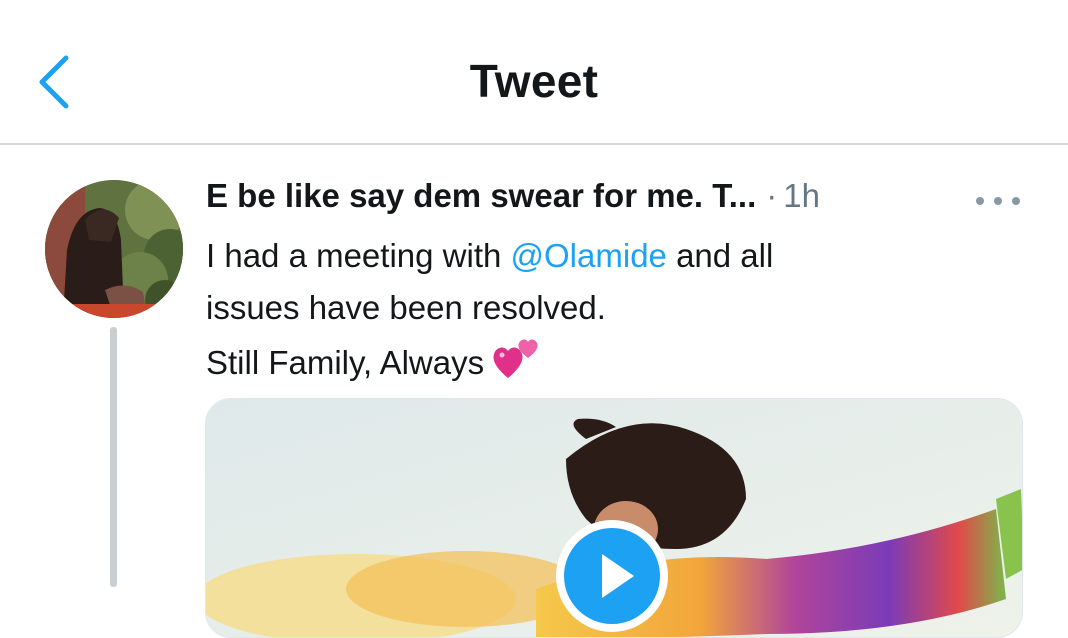  Describe the element at coordinates (589, 255) in the screenshot. I see `mention-link: @Olamide` at that location.